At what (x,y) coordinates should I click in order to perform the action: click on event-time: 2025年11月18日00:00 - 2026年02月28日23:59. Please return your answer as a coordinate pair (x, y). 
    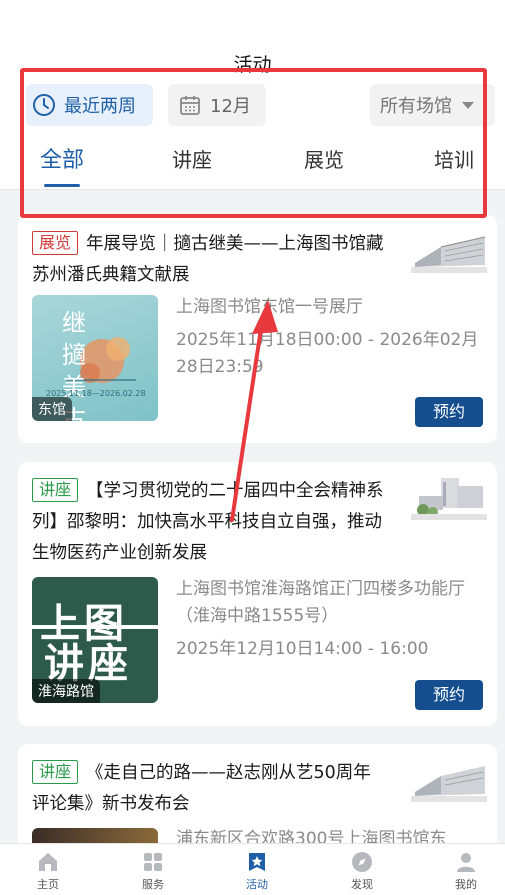
    Looking at the image, I should click on (327, 353).